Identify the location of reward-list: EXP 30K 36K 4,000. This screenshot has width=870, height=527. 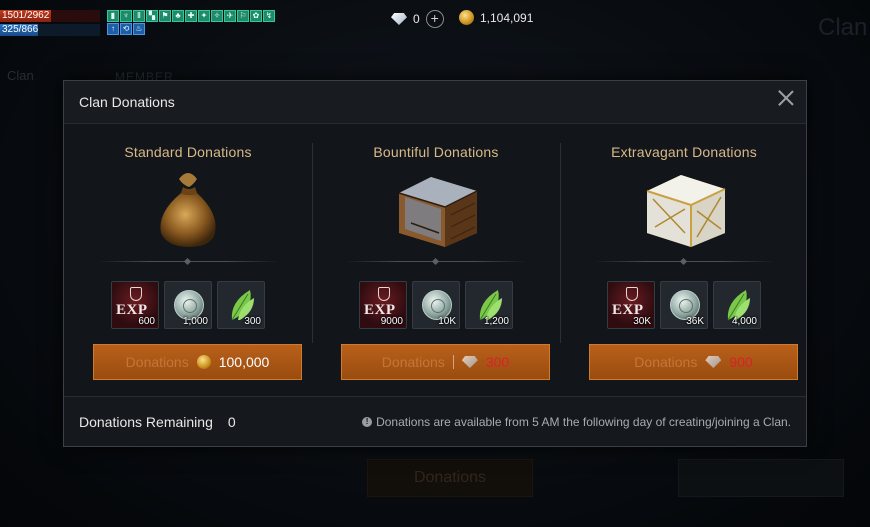
(684, 305).